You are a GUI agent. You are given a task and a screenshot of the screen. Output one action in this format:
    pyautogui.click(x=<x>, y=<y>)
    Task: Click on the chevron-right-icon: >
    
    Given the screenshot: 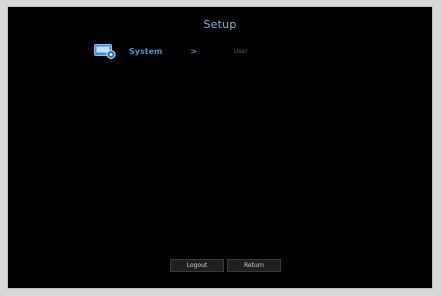 What is the action you would take?
    pyautogui.click(x=194, y=51)
    